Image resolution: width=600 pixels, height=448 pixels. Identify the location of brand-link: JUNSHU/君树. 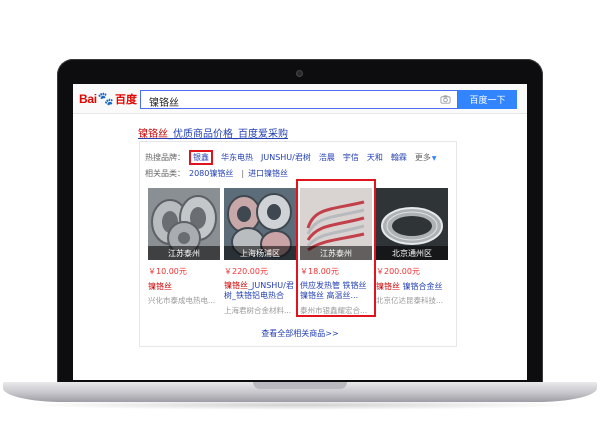
(286, 157).